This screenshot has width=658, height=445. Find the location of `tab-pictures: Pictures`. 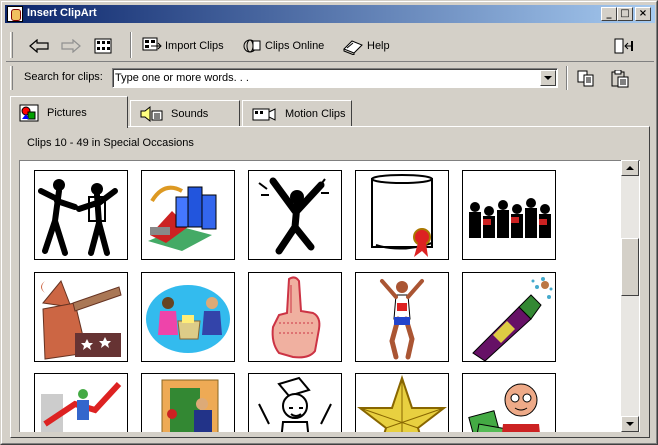

tab-pictures: Pictures is located at coordinates (69, 112).